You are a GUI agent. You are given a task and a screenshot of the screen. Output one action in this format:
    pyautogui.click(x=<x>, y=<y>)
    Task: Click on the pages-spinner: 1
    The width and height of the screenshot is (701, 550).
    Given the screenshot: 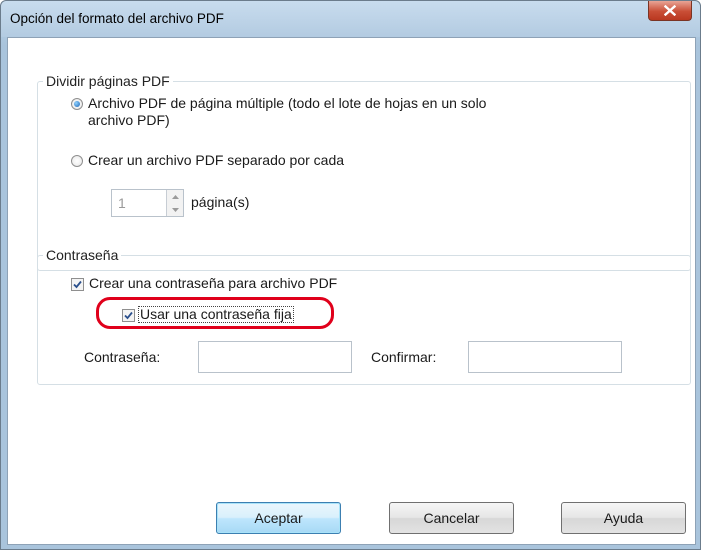 What is the action you would take?
    pyautogui.click(x=147, y=203)
    